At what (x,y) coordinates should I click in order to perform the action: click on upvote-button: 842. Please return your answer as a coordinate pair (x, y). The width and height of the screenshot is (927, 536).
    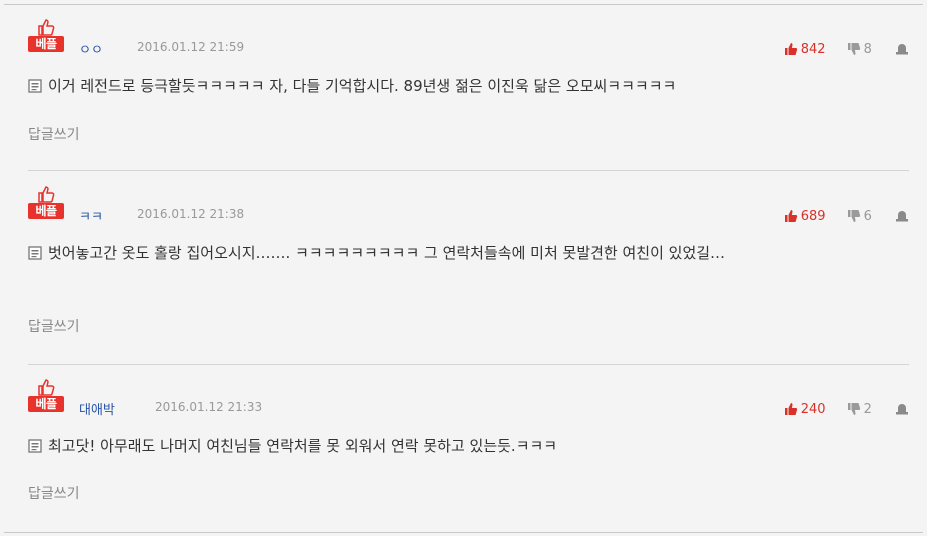
    Looking at the image, I should click on (805, 49).